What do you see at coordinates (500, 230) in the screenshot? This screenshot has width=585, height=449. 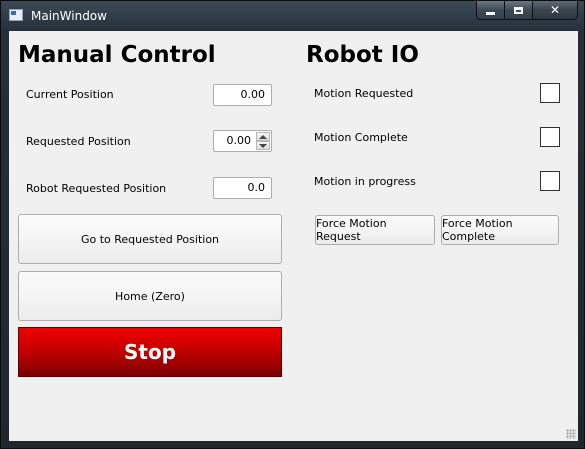 I see `force-motion-complete-button: Force Motion Complete` at bounding box center [500, 230].